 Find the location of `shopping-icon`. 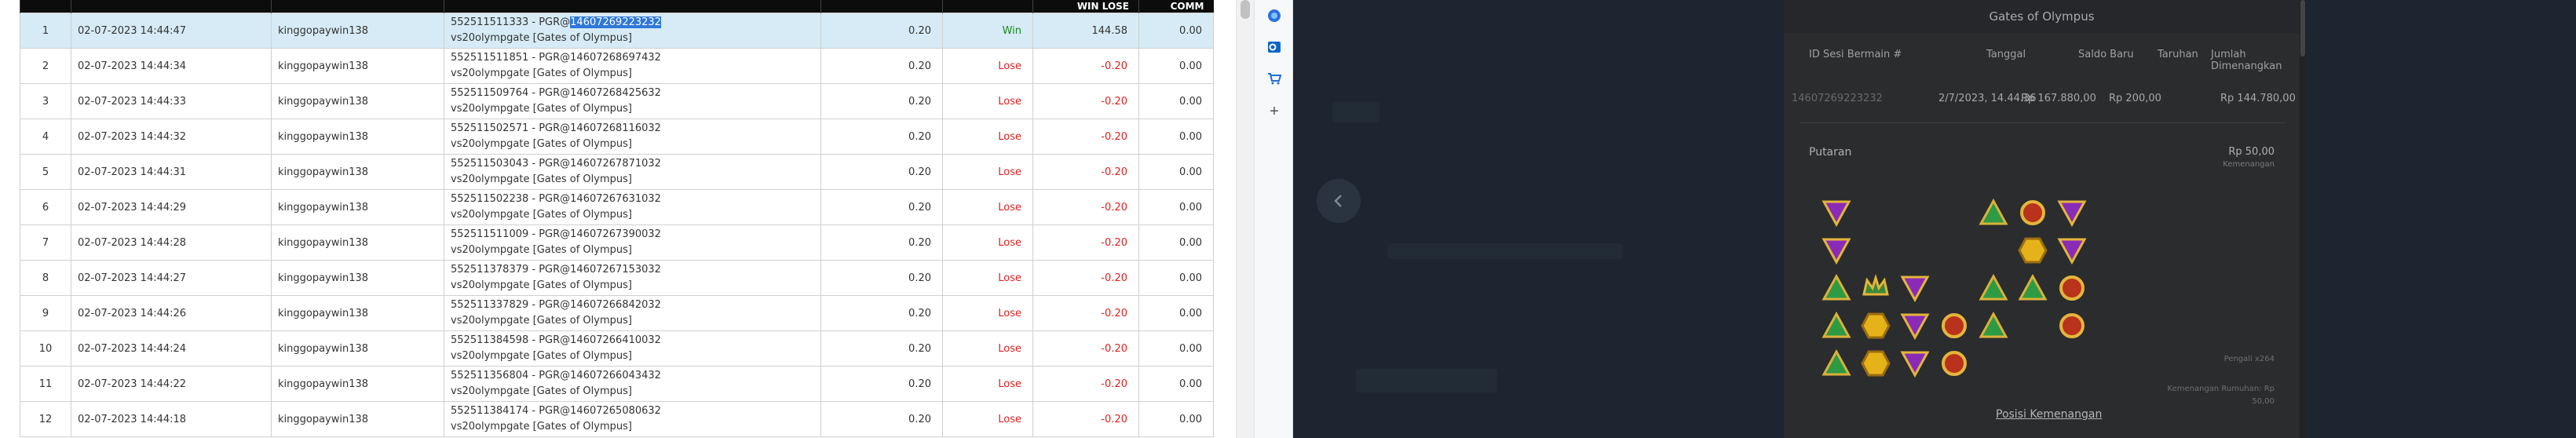

shopping-icon is located at coordinates (1274, 78).